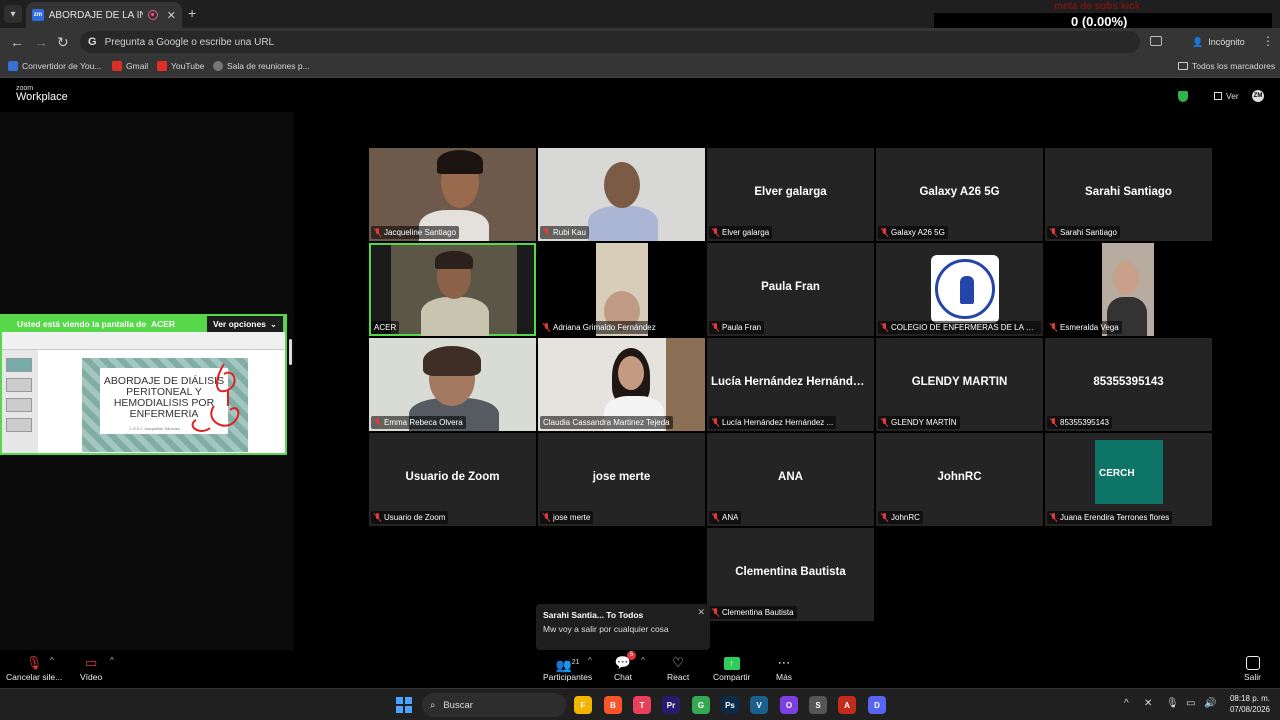 The image size is (1280, 720). I want to click on clock-time: 08:18 p. m., so click(1249, 698).